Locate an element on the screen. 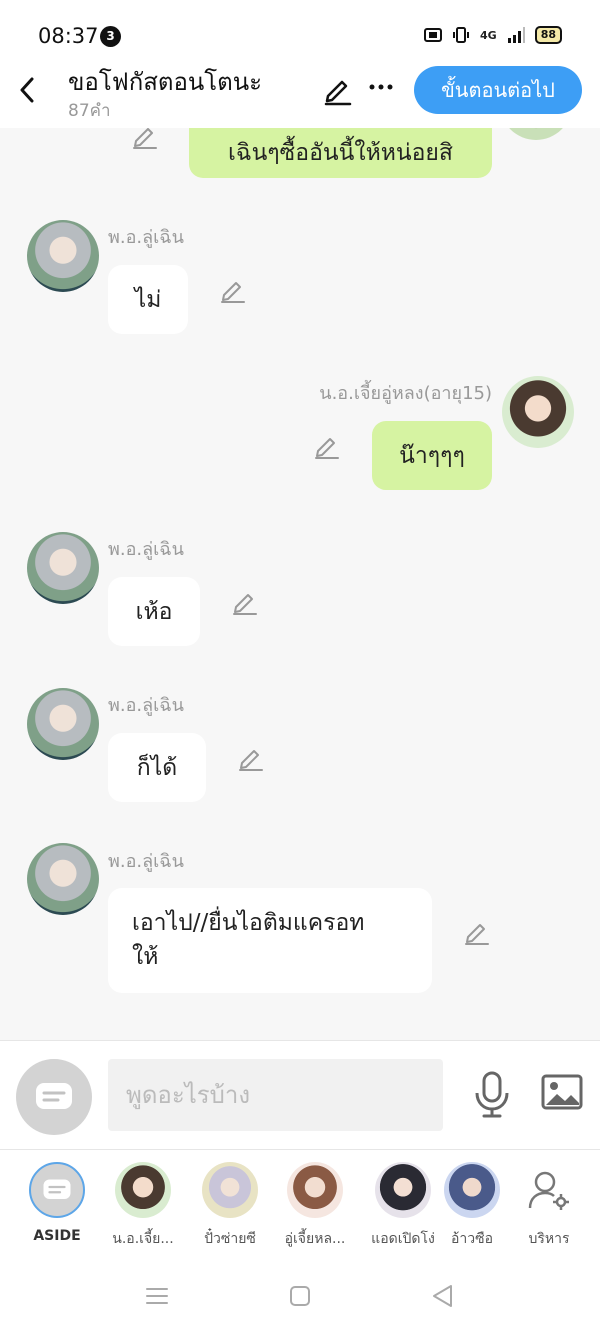 The image size is (600, 1333). message-text-line: เอาไป//ยื่นไอติมแครอท is located at coordinates (248, 923).